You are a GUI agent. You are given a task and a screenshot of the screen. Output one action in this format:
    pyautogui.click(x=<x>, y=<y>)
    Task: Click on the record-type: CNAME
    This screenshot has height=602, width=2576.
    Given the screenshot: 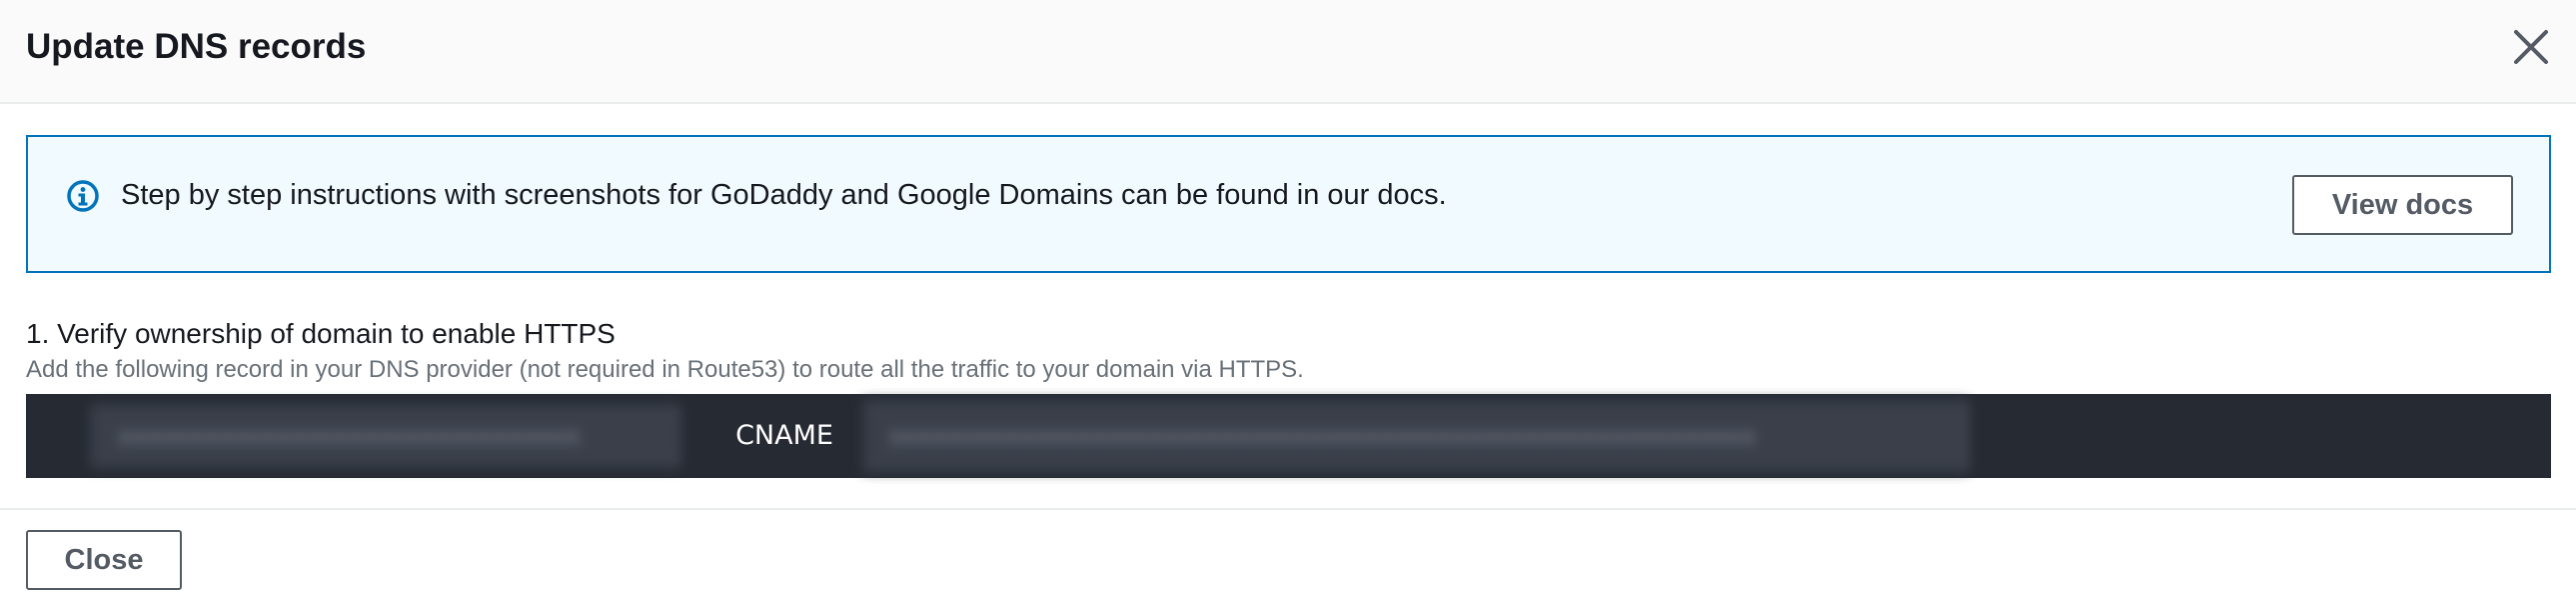 What is the action you would take?
    pyautogui.click(x=784, y=435)
    